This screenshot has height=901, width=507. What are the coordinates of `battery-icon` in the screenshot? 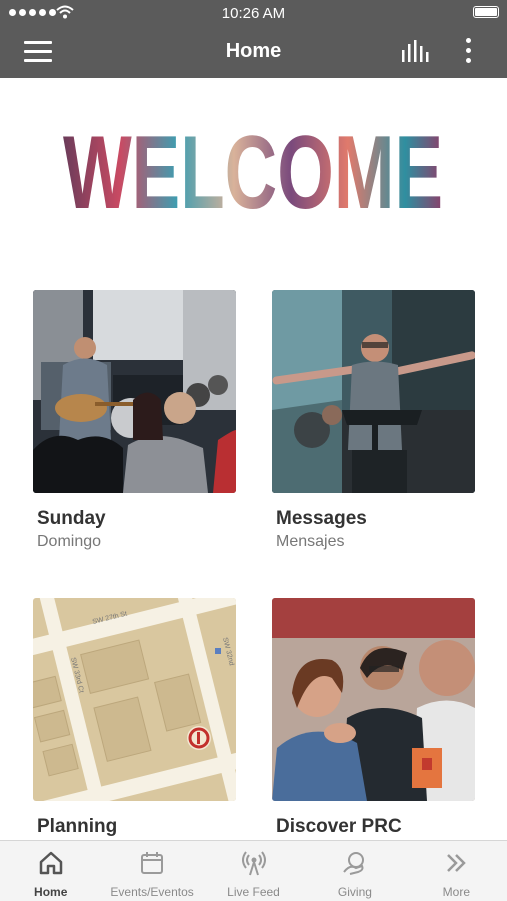 It's located at (486, 12).